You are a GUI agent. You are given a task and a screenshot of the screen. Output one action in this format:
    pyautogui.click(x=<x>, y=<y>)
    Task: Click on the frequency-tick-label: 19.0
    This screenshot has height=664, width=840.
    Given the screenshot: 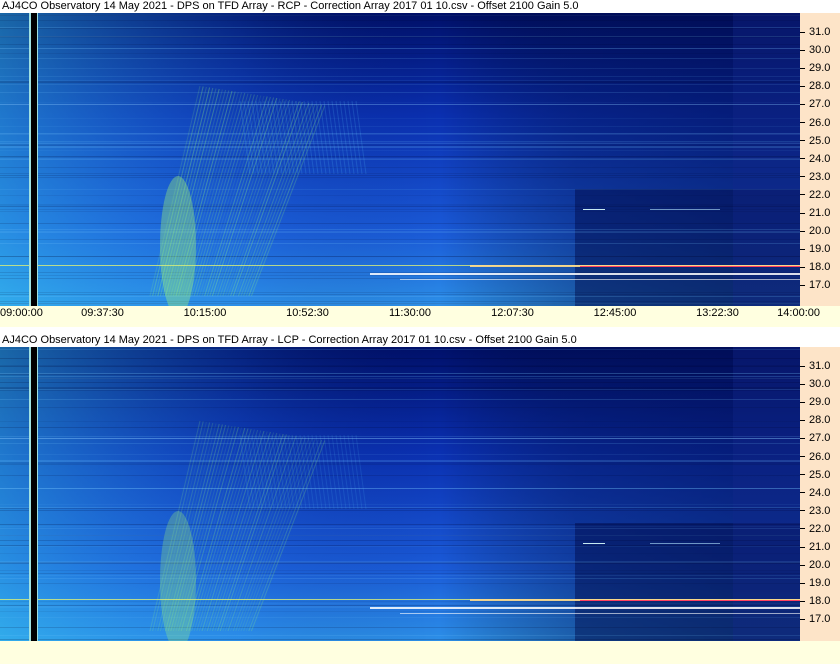 What is the action you would take?
    pyautogui.click(x=815, y=249)
    